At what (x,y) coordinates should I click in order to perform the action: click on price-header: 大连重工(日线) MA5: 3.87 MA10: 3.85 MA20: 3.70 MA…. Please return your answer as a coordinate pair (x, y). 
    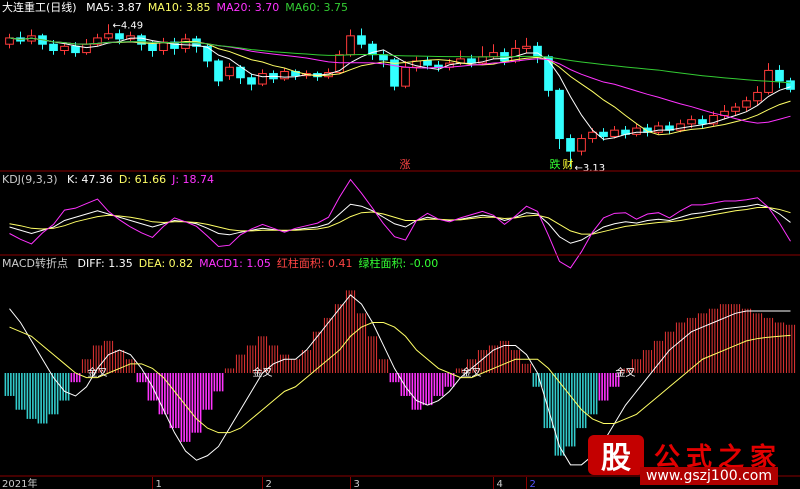
    Looking at the image, I should click on (181, 8).